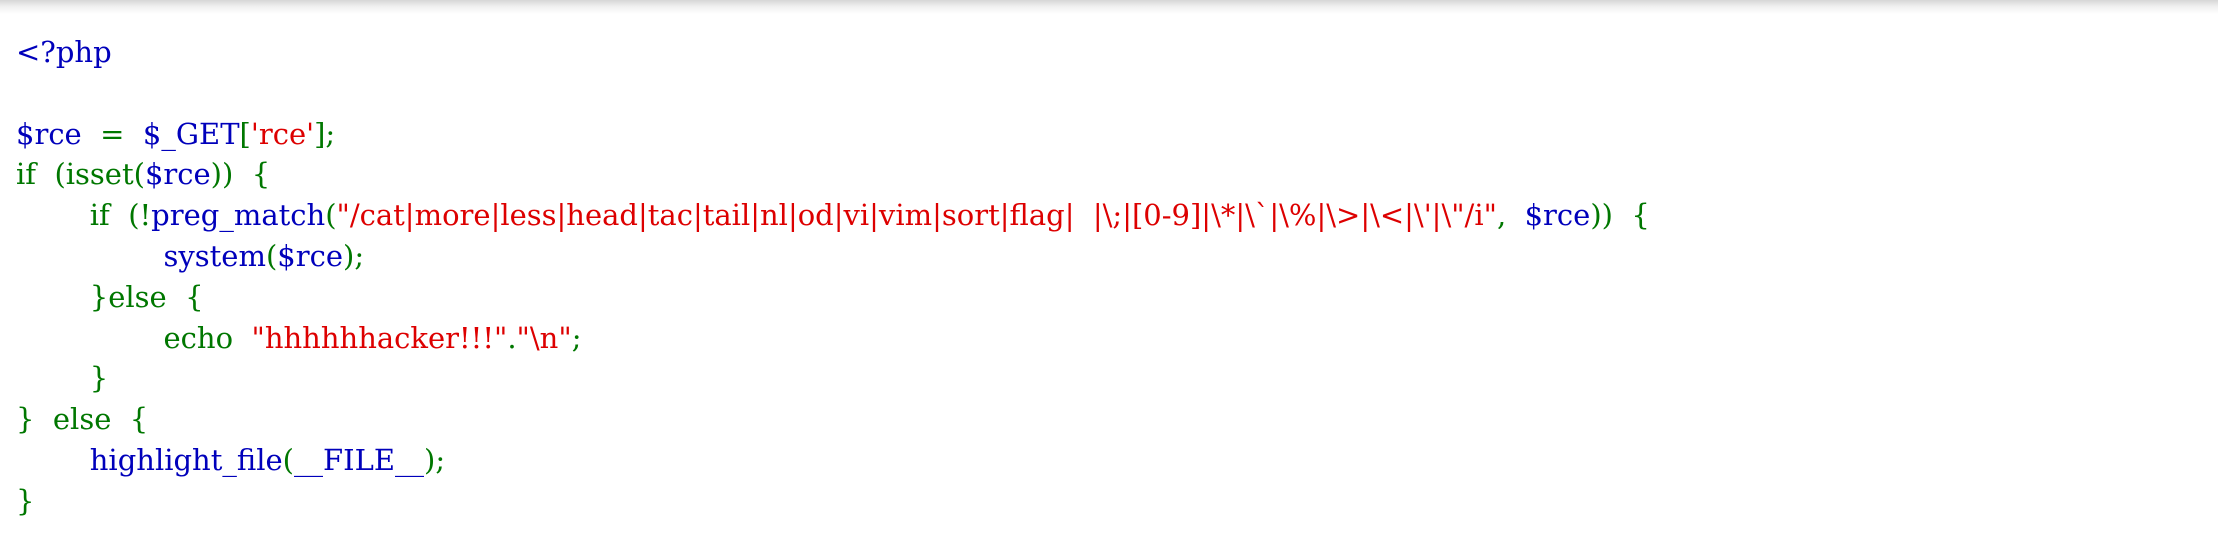 Image resolution: width=2218 pixels, height=546 pixels. I want to click on code-token-default: <?php, so click(64, 52).